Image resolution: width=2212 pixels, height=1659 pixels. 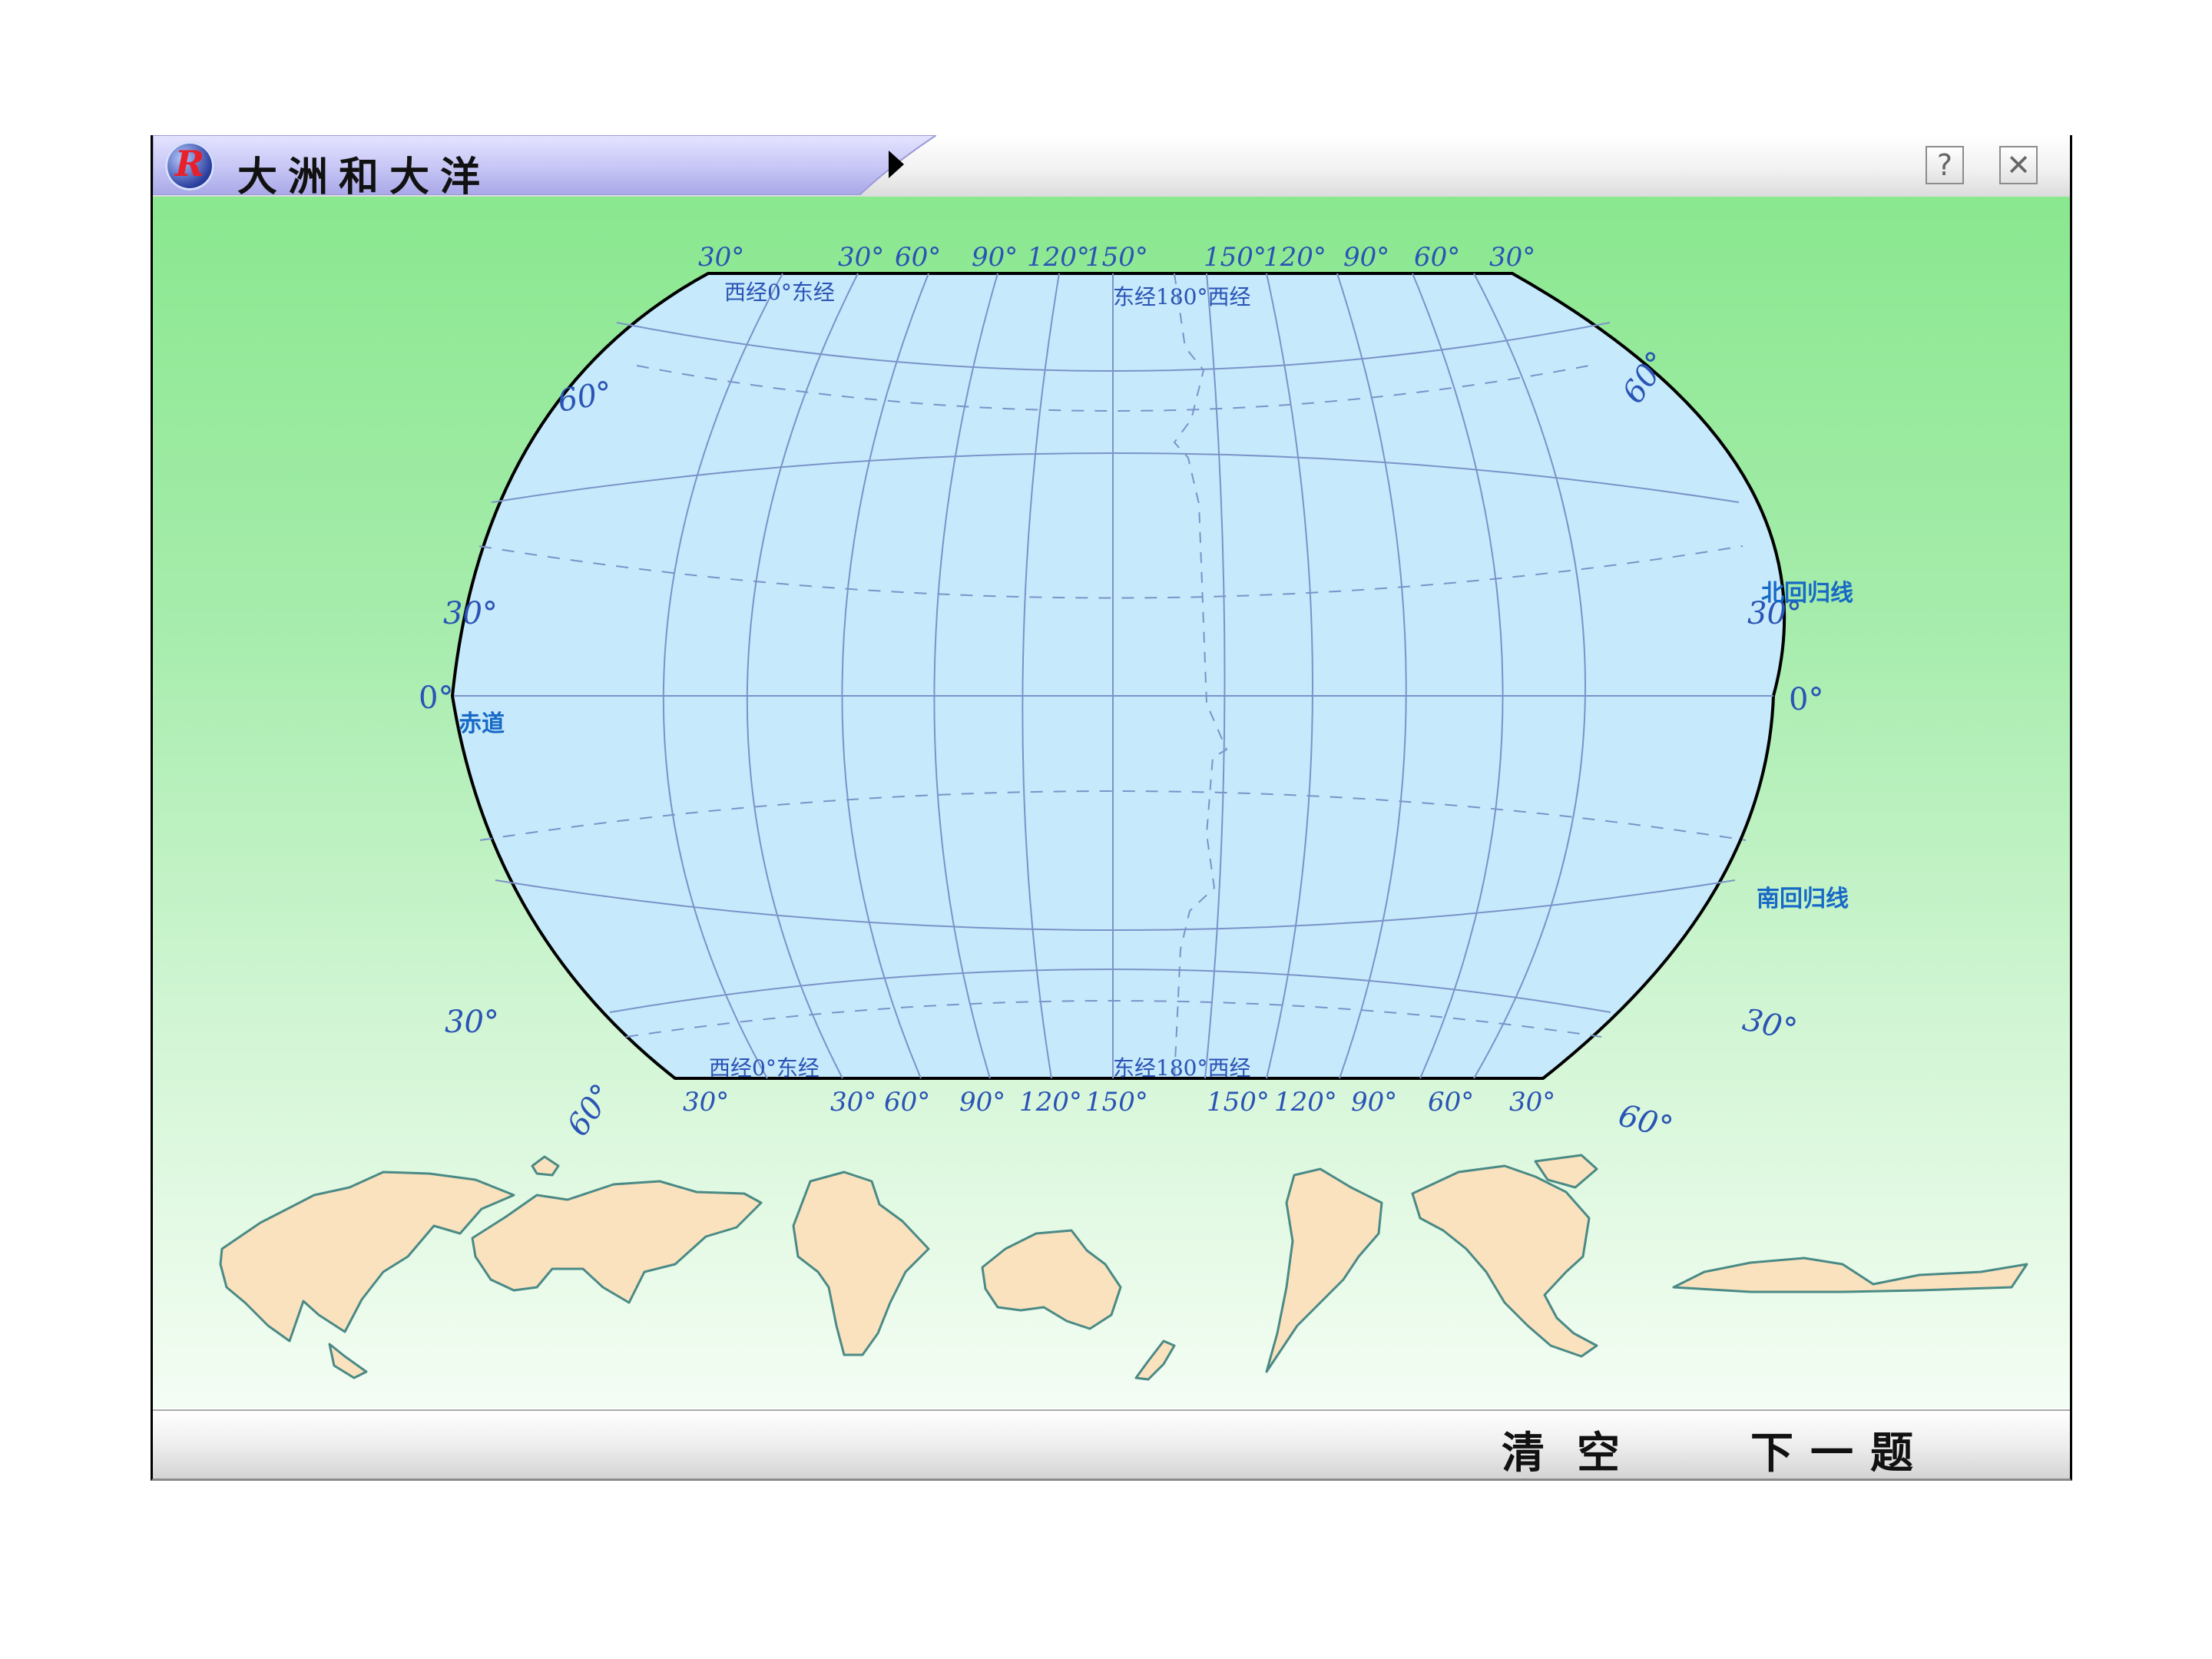 What do you see at coordinates (482, 724) in the screenshot?
I see `equator-label: 赤道` at bounding box center [482, 724].